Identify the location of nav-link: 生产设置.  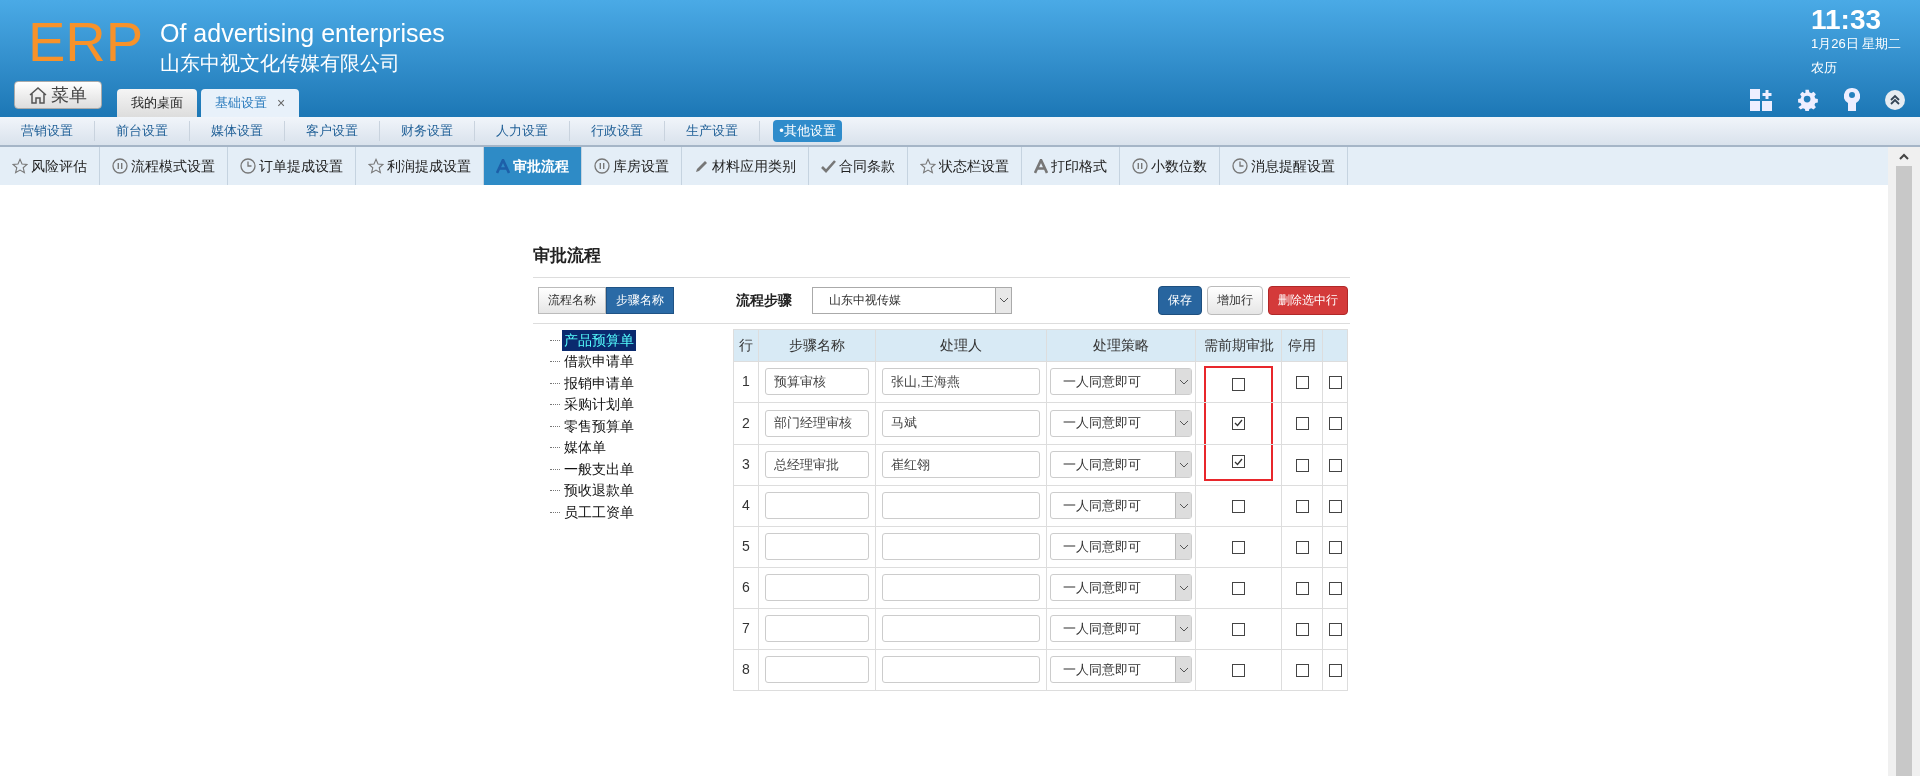
(712, 131).